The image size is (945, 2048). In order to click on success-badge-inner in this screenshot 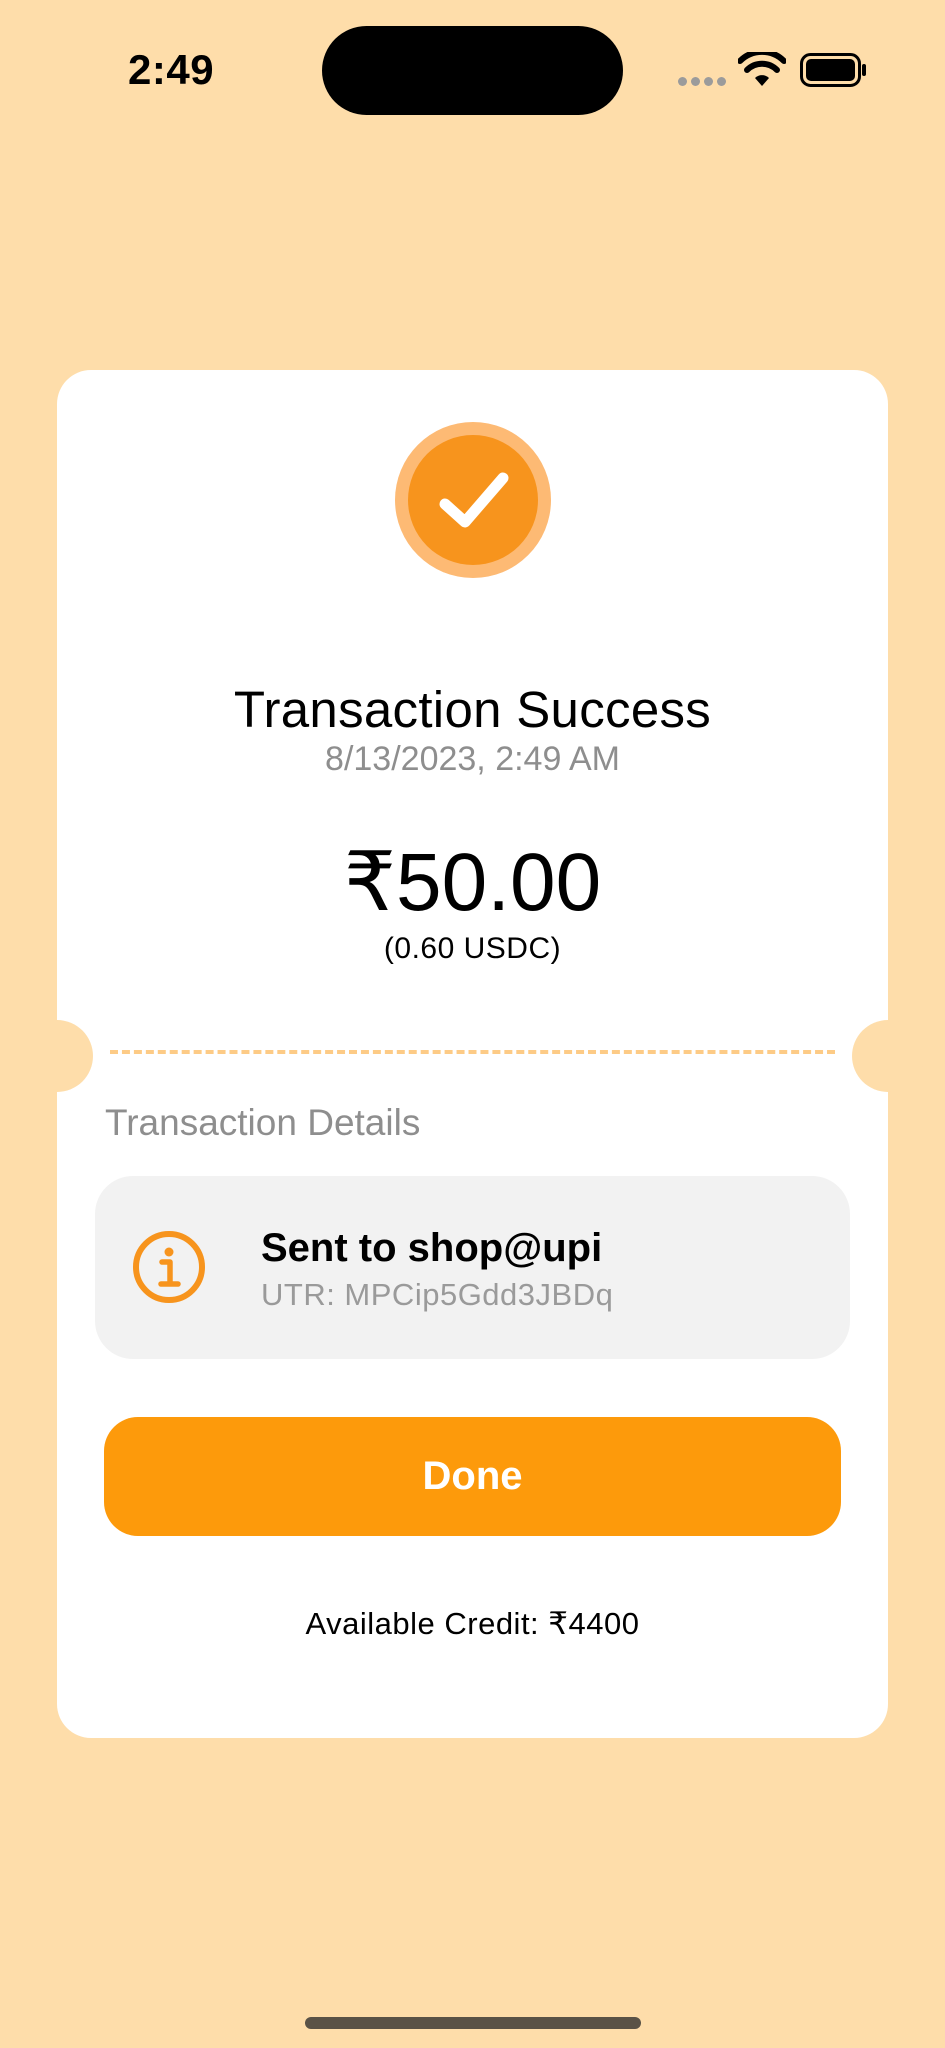, I will do `click(473, 500)`.